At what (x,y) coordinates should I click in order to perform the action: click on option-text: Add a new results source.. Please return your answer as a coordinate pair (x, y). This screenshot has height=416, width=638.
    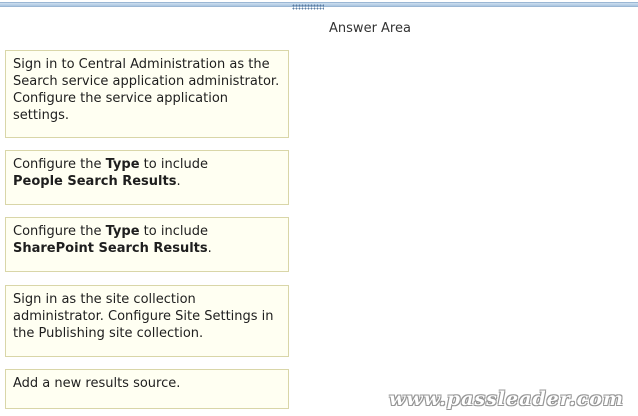
    Looking at the image, I should click on (97, 383).